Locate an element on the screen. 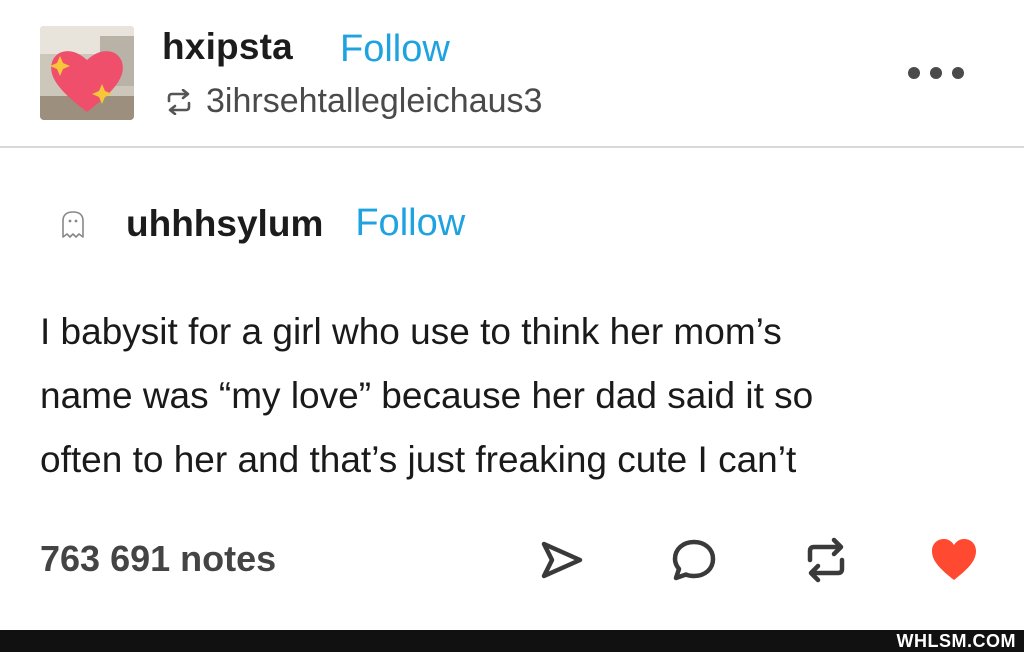 The width and height of the screenshot is (1024, 652). follow-original-poster-button: Follow is located at coordinates (410, 223).